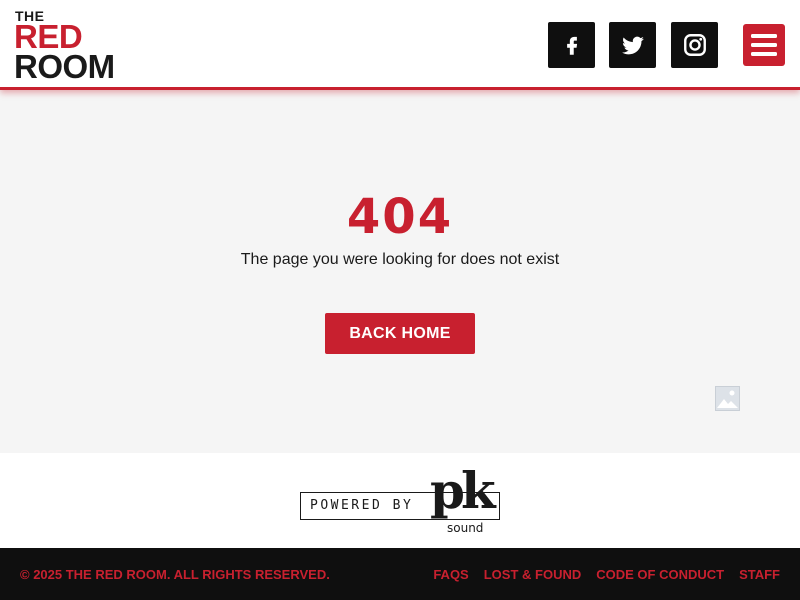 This screenshot has height=600, width=800. What do you see at coordinates (450, 575) in the screenshot?
I see `footer-link-faqs: FAQS` at bounding box center [450, 575].